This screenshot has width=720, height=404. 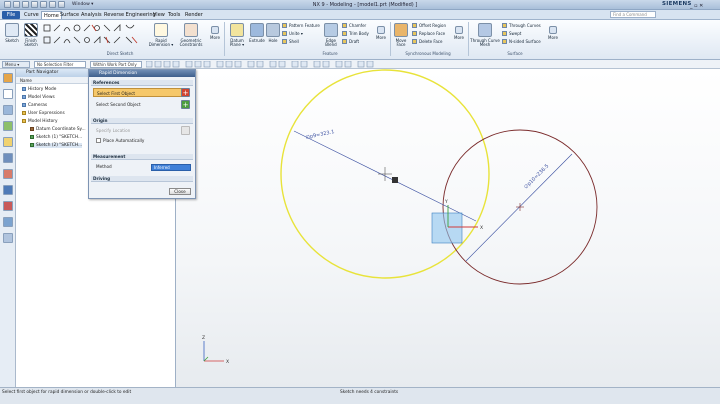 What do you see at coordinates (138, 130) in the screenshot?
I see `specify-location-row: Specify Location` at bounding box center [138, 130].